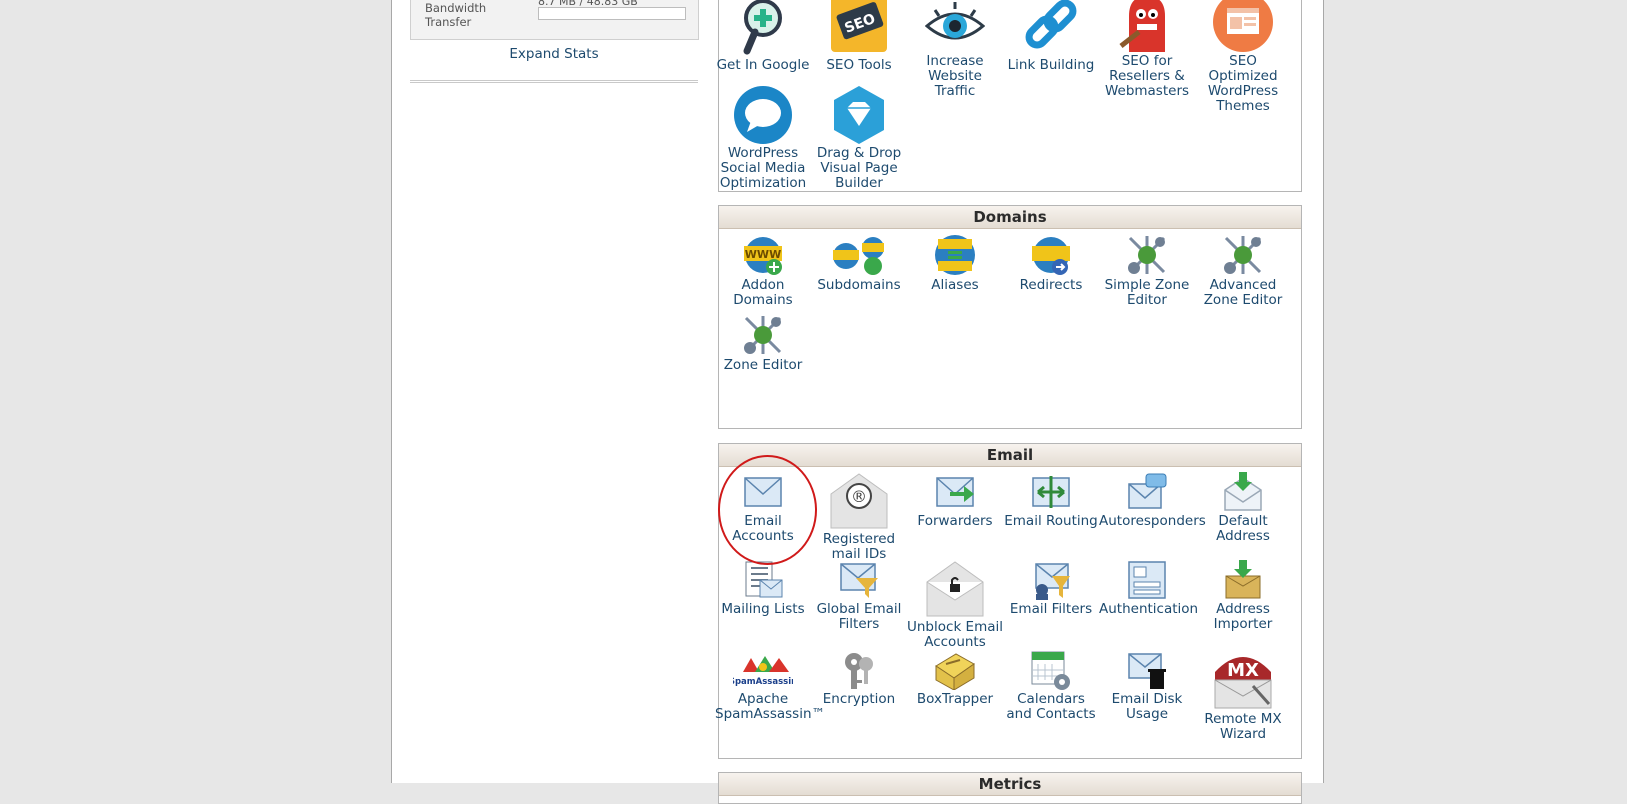 This screenshot has height=804, width=1627. I want to click on tile-label: Get In Google, so click(763, 65).